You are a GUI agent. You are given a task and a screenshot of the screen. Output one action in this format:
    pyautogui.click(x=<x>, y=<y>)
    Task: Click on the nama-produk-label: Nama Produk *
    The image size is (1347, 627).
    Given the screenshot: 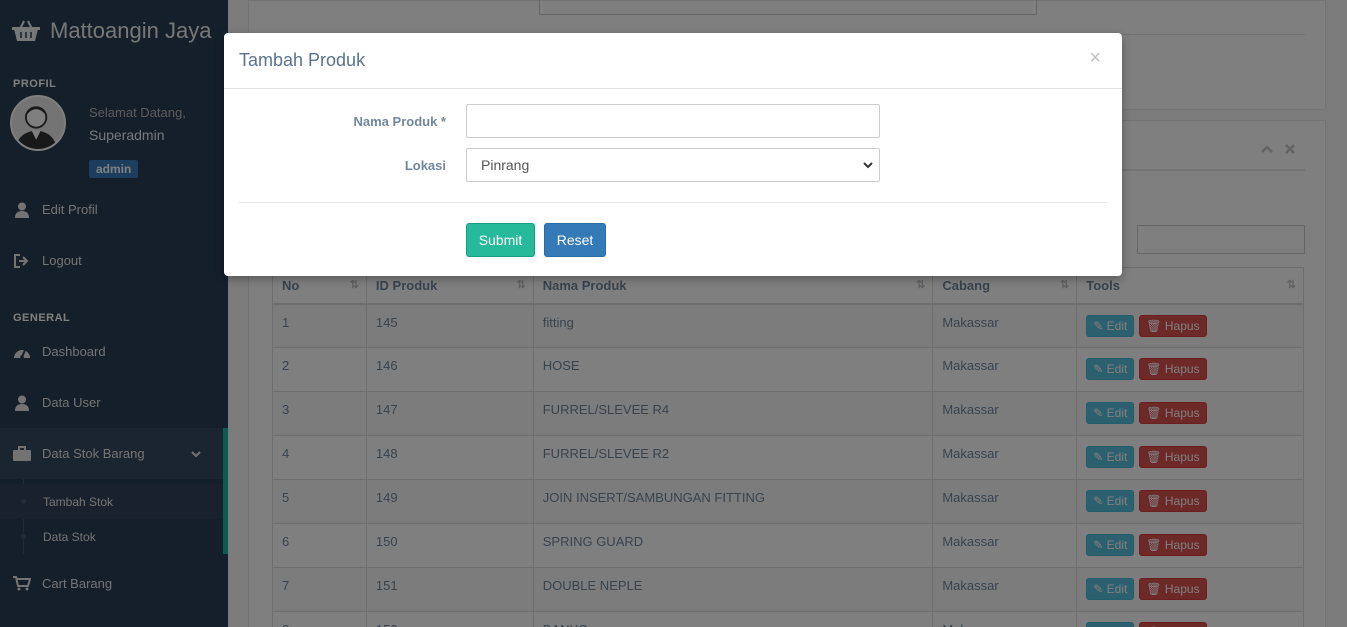 What is the action you would take?
    pyautogui.click(x=399, y=121)
    